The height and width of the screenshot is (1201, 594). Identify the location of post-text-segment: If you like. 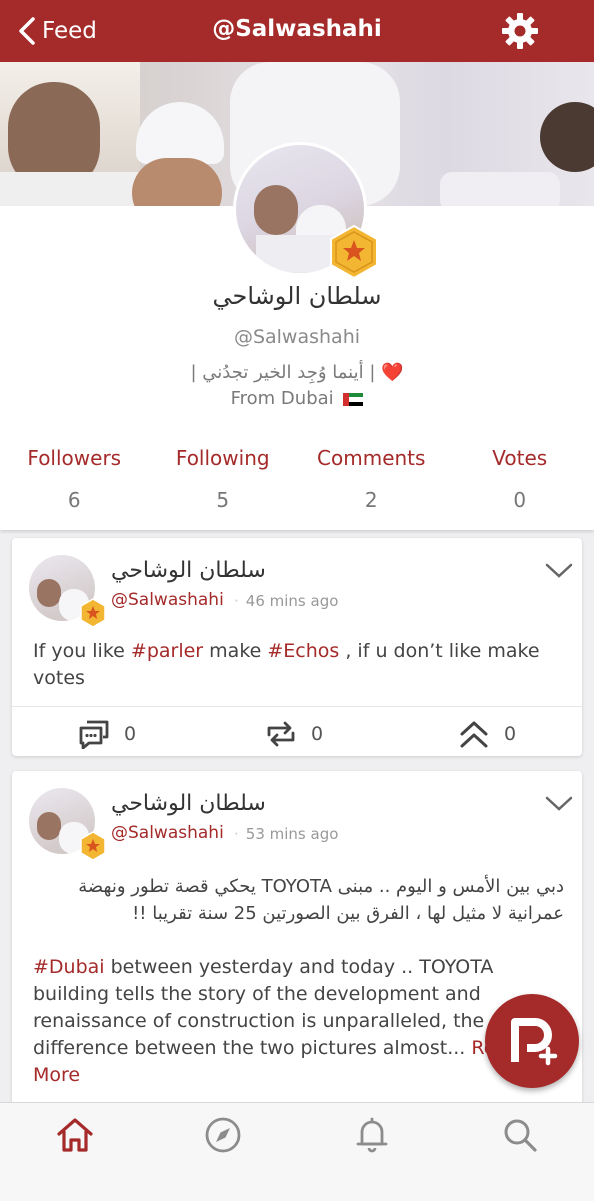
(82, 651).